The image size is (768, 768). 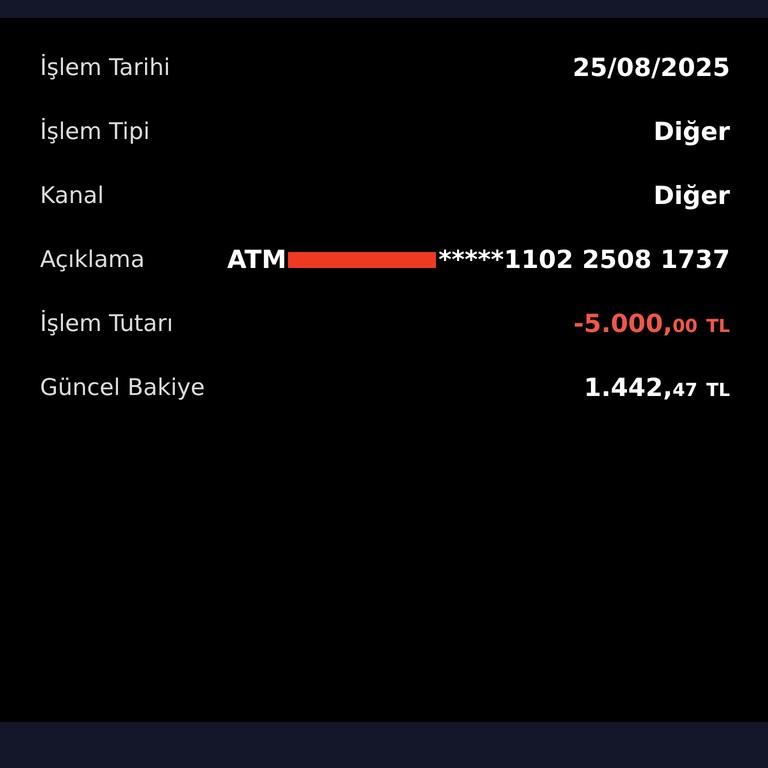 What do you see at coordinates (651, 68) in the screenshot?
I see `field-value: 25/08/2025` at bounding box center [651, 68].